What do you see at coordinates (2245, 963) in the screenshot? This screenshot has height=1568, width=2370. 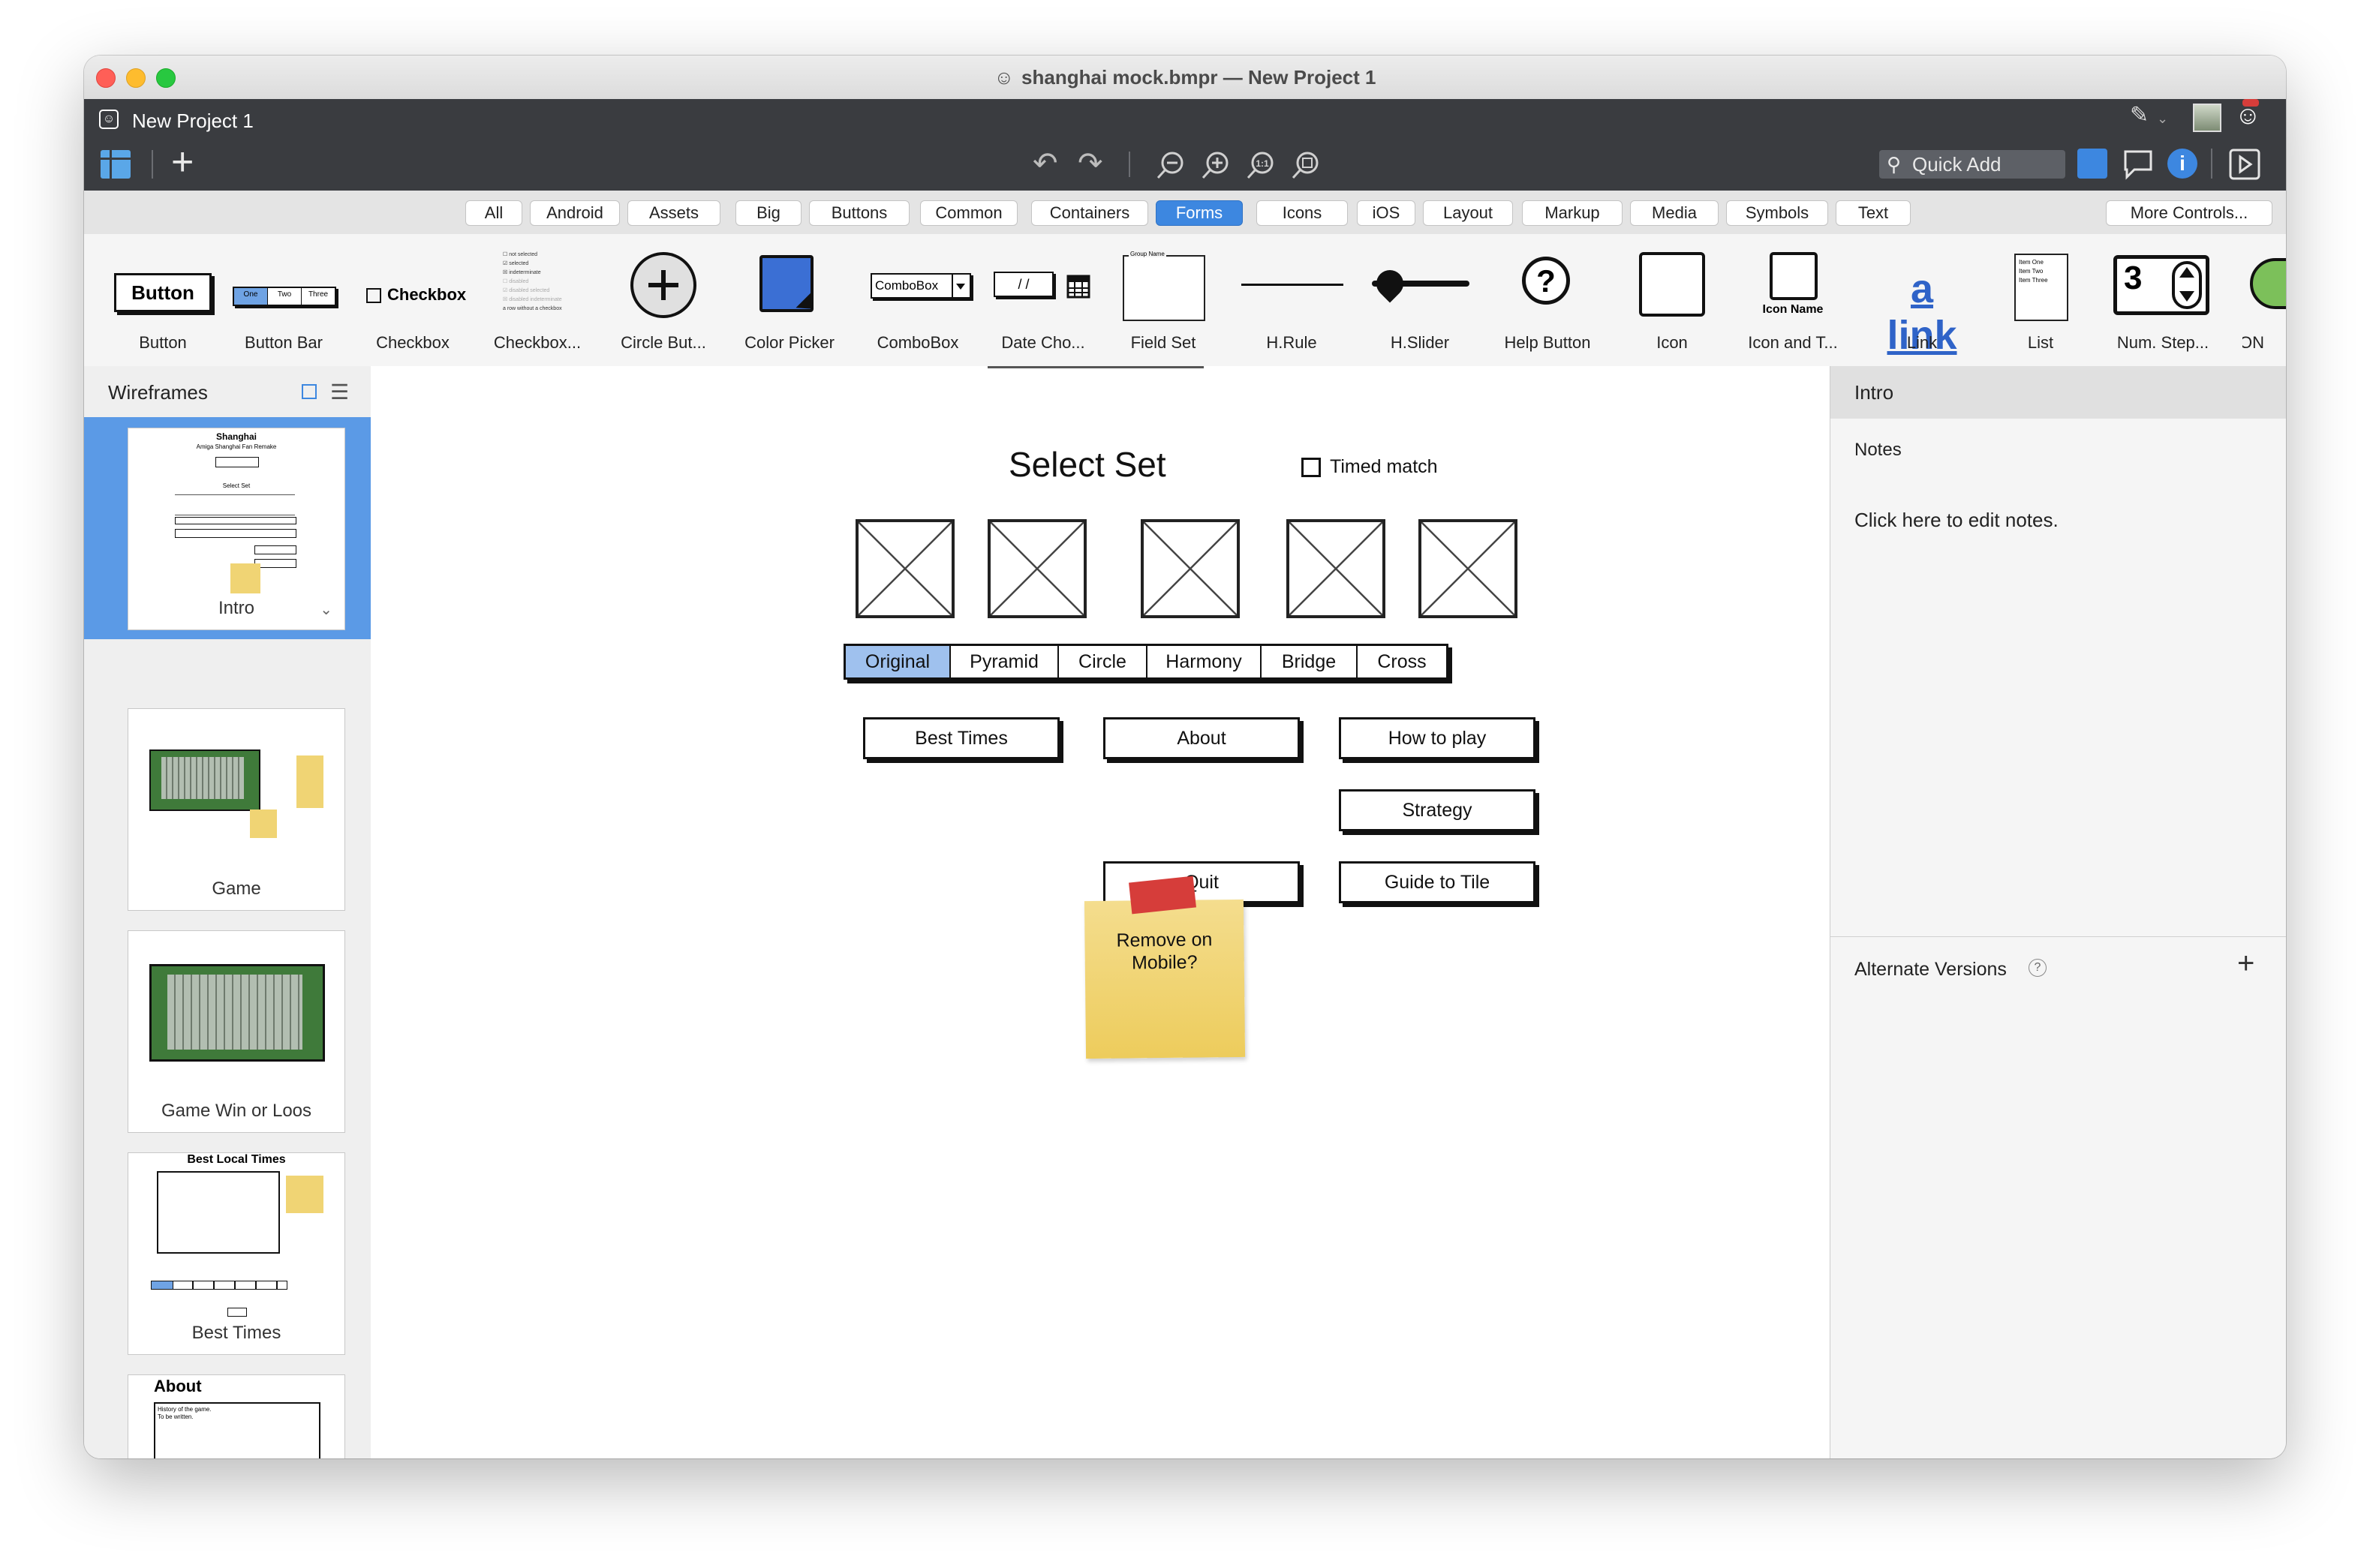 I see `add-version-button: +` at bounding box center [2245, 963].